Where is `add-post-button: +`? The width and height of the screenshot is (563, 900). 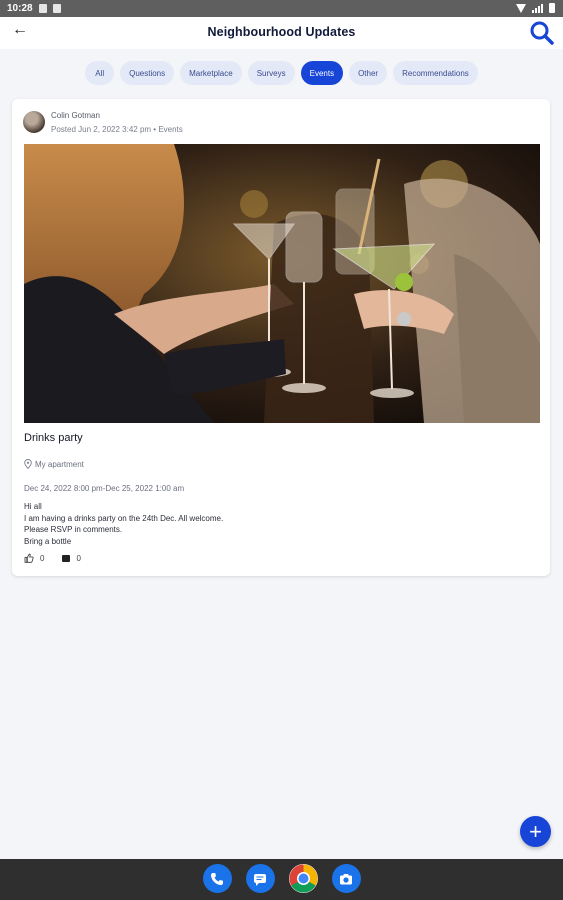 add-post-button: + is located at coordinates (535, 831).